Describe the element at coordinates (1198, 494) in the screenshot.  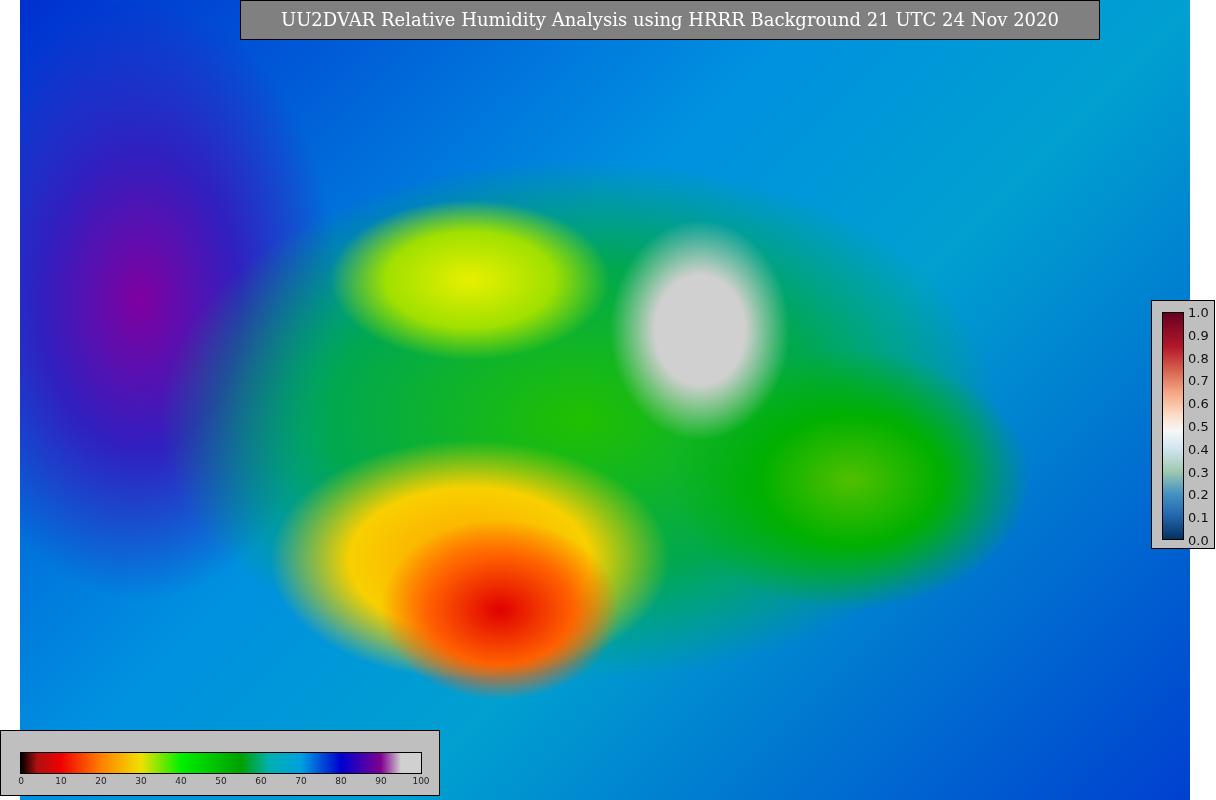
I see `tick-label: 0.2` at that location.